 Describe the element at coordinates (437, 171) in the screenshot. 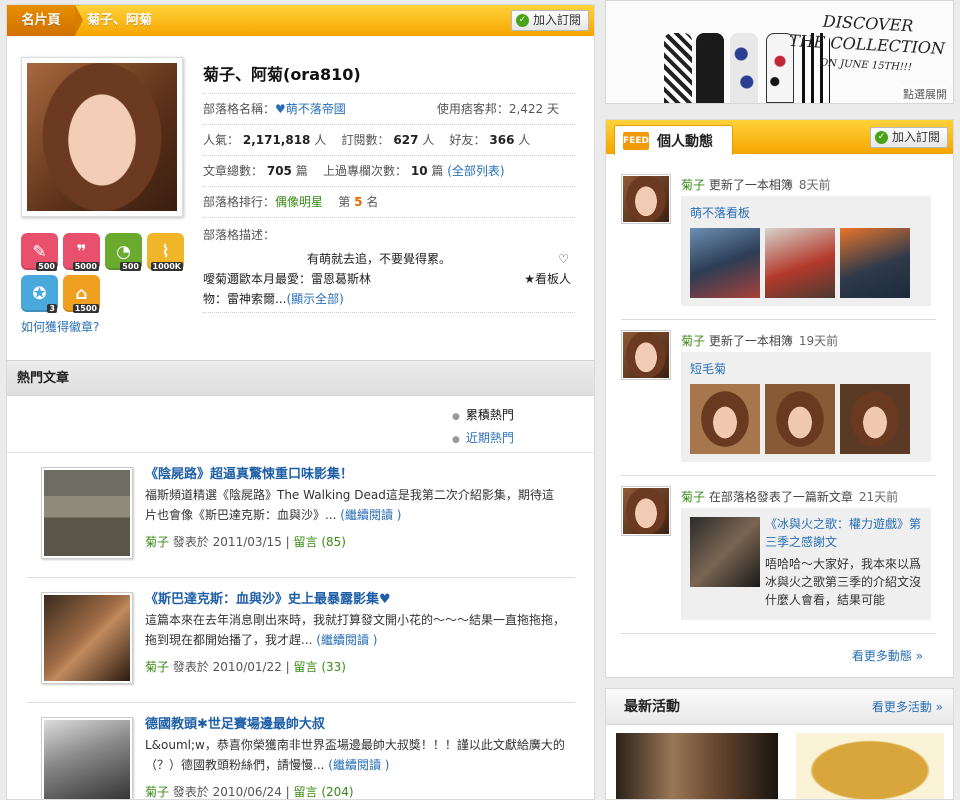

I see `unit: 篇` at that location.